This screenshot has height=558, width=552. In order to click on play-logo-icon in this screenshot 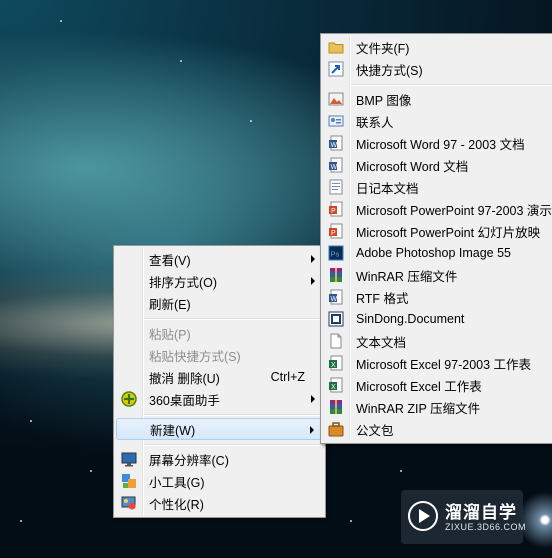, I will do `click(423, 516)`.